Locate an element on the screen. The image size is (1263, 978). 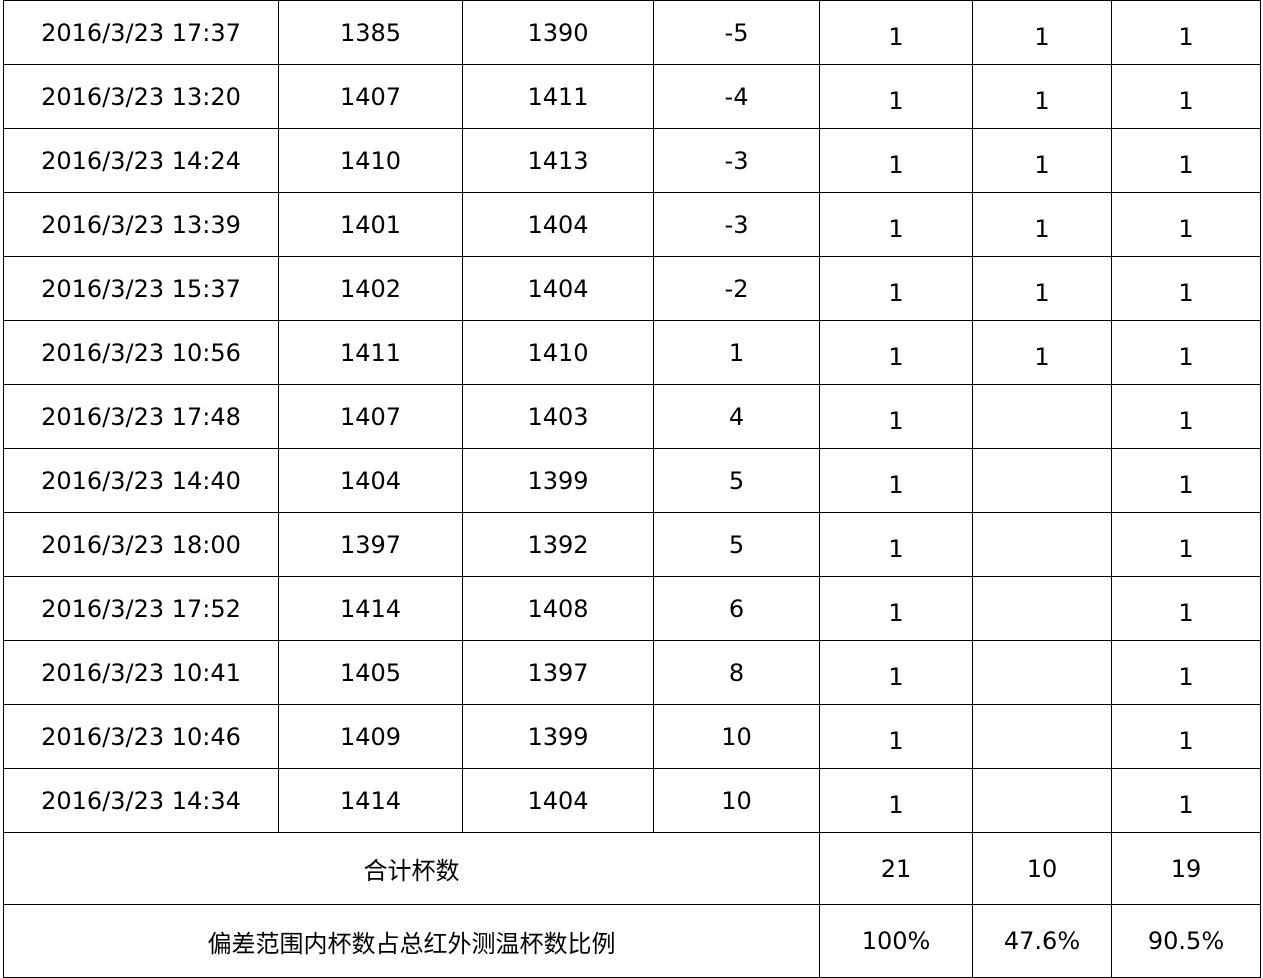
value1-cell: 1401 is located at coordinates (370, 224).